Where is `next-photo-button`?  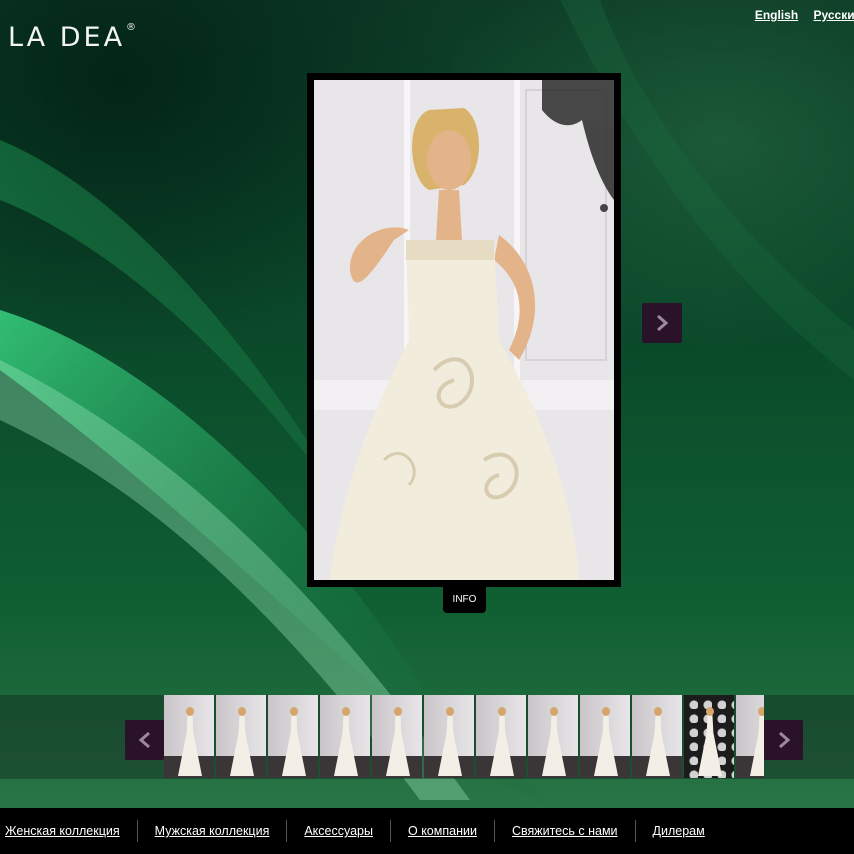
next-photo-button is located at coordinates (662, 323).